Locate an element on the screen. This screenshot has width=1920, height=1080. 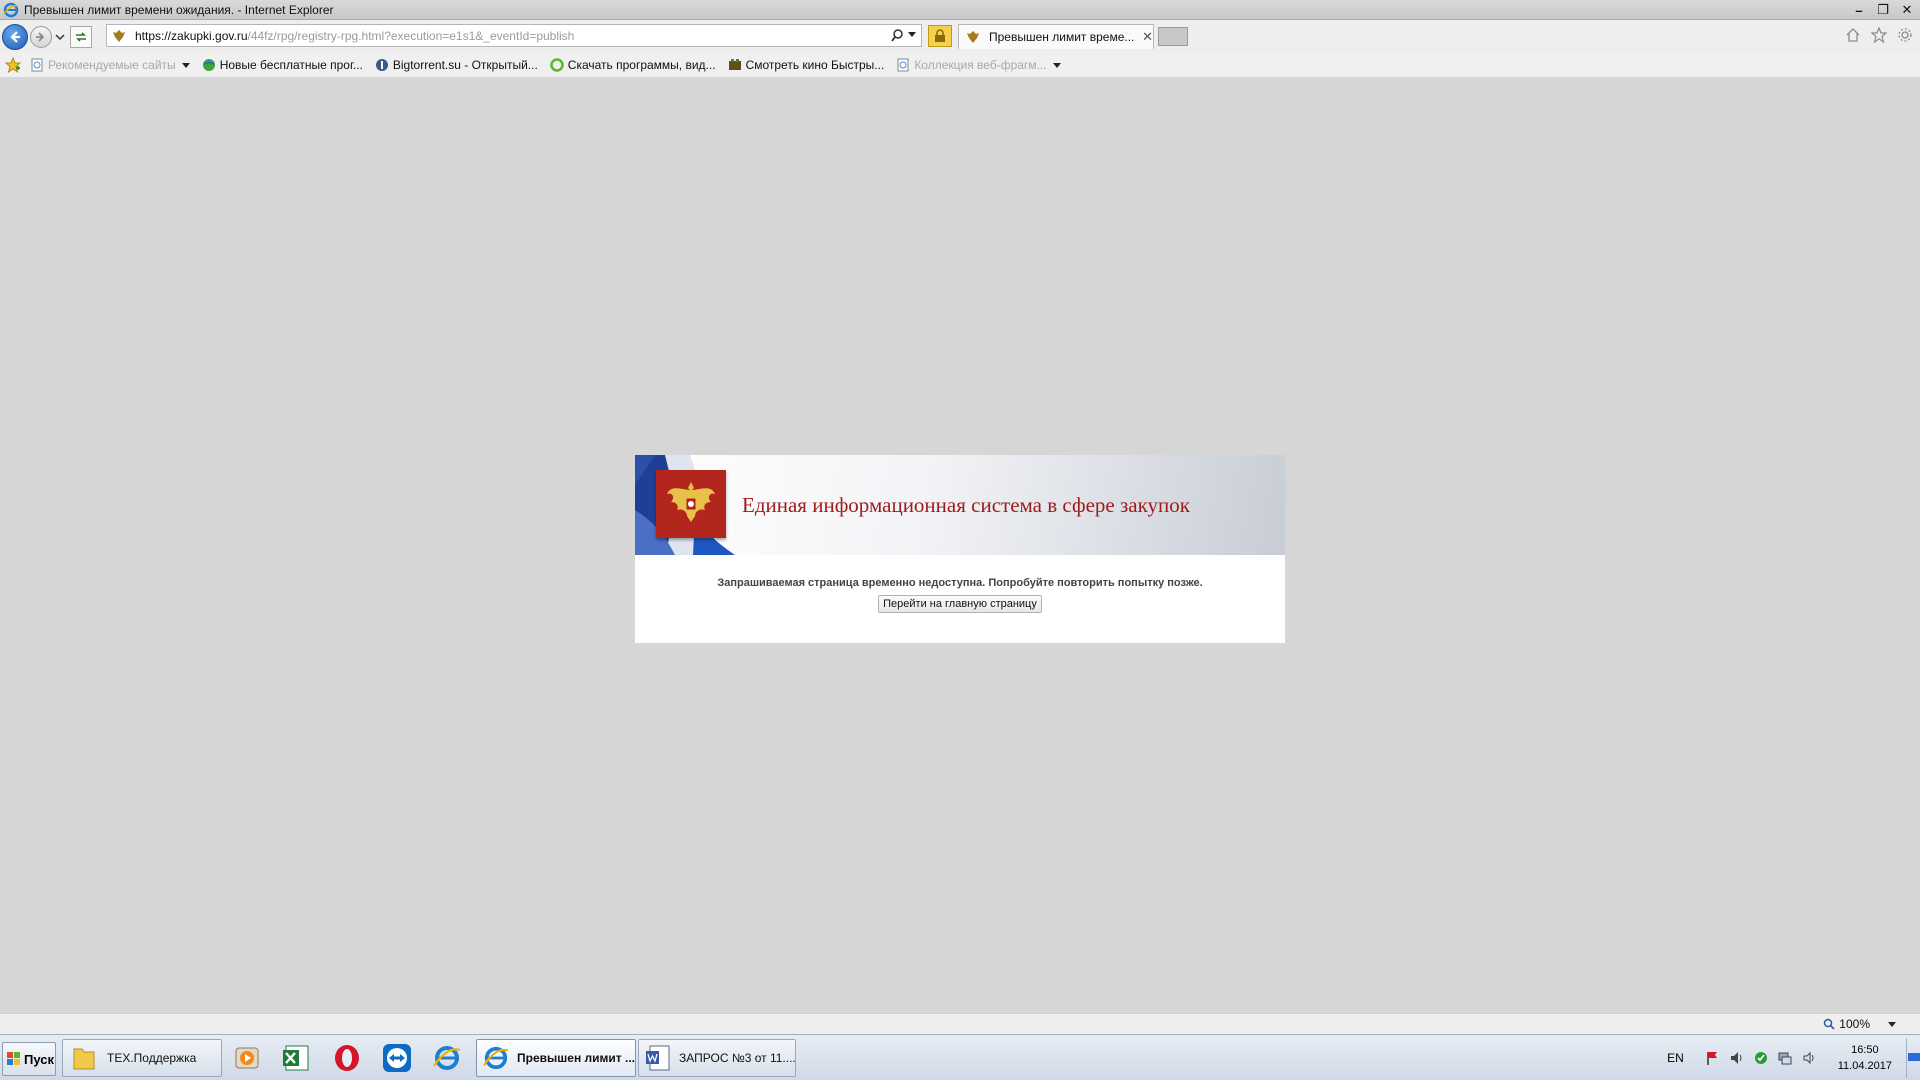
clock-time: 16:50 is located at coordinates (1865, 1050).